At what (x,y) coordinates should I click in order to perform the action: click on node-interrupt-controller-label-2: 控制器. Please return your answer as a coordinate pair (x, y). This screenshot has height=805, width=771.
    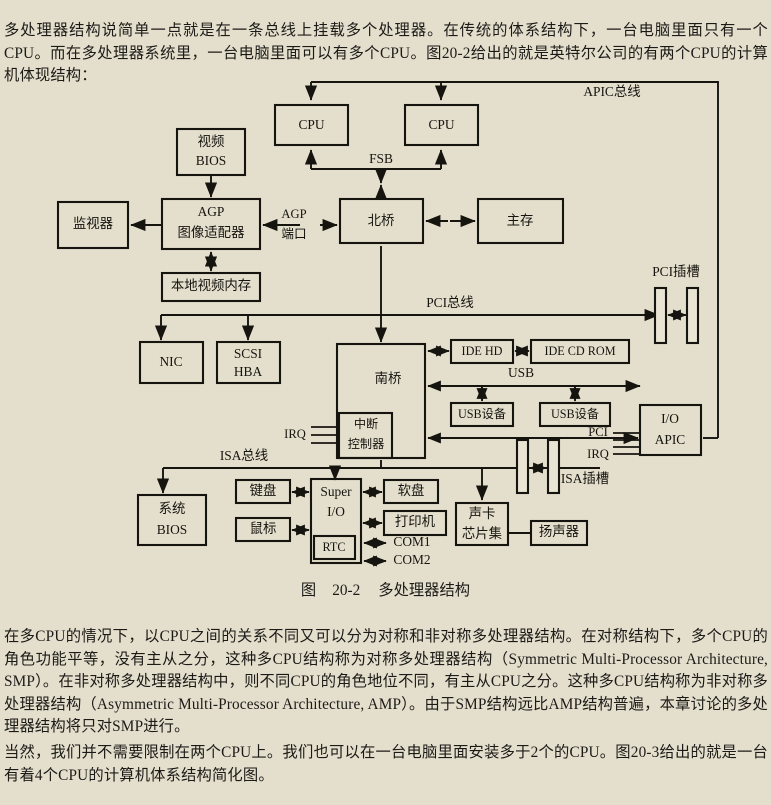
    Looking at the image, I should click on (366, 444).